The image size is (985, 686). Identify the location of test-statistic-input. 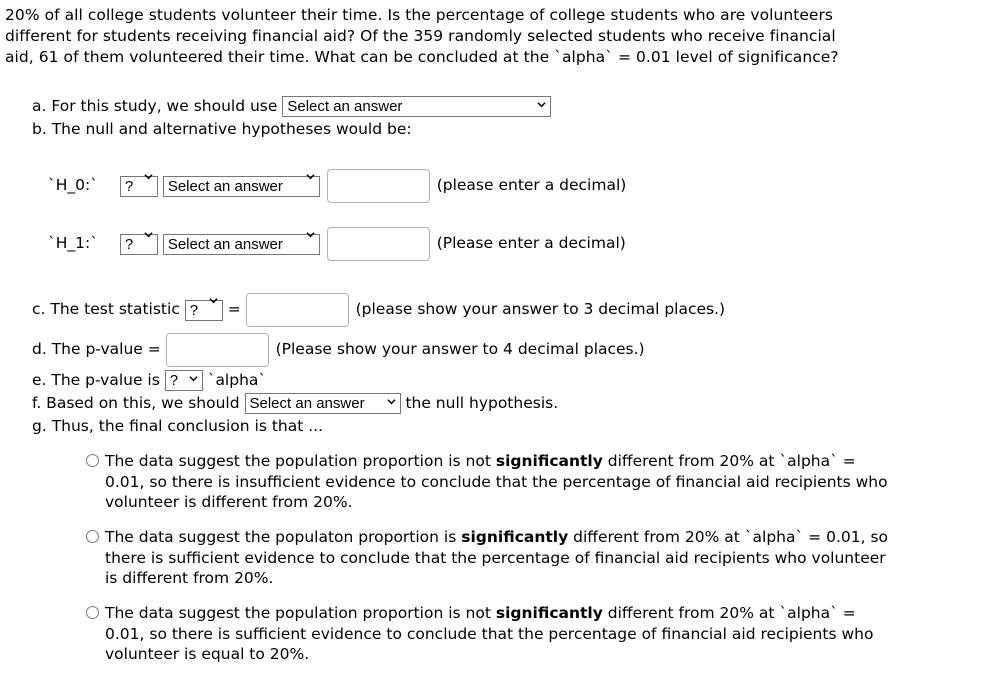
(297, 309).